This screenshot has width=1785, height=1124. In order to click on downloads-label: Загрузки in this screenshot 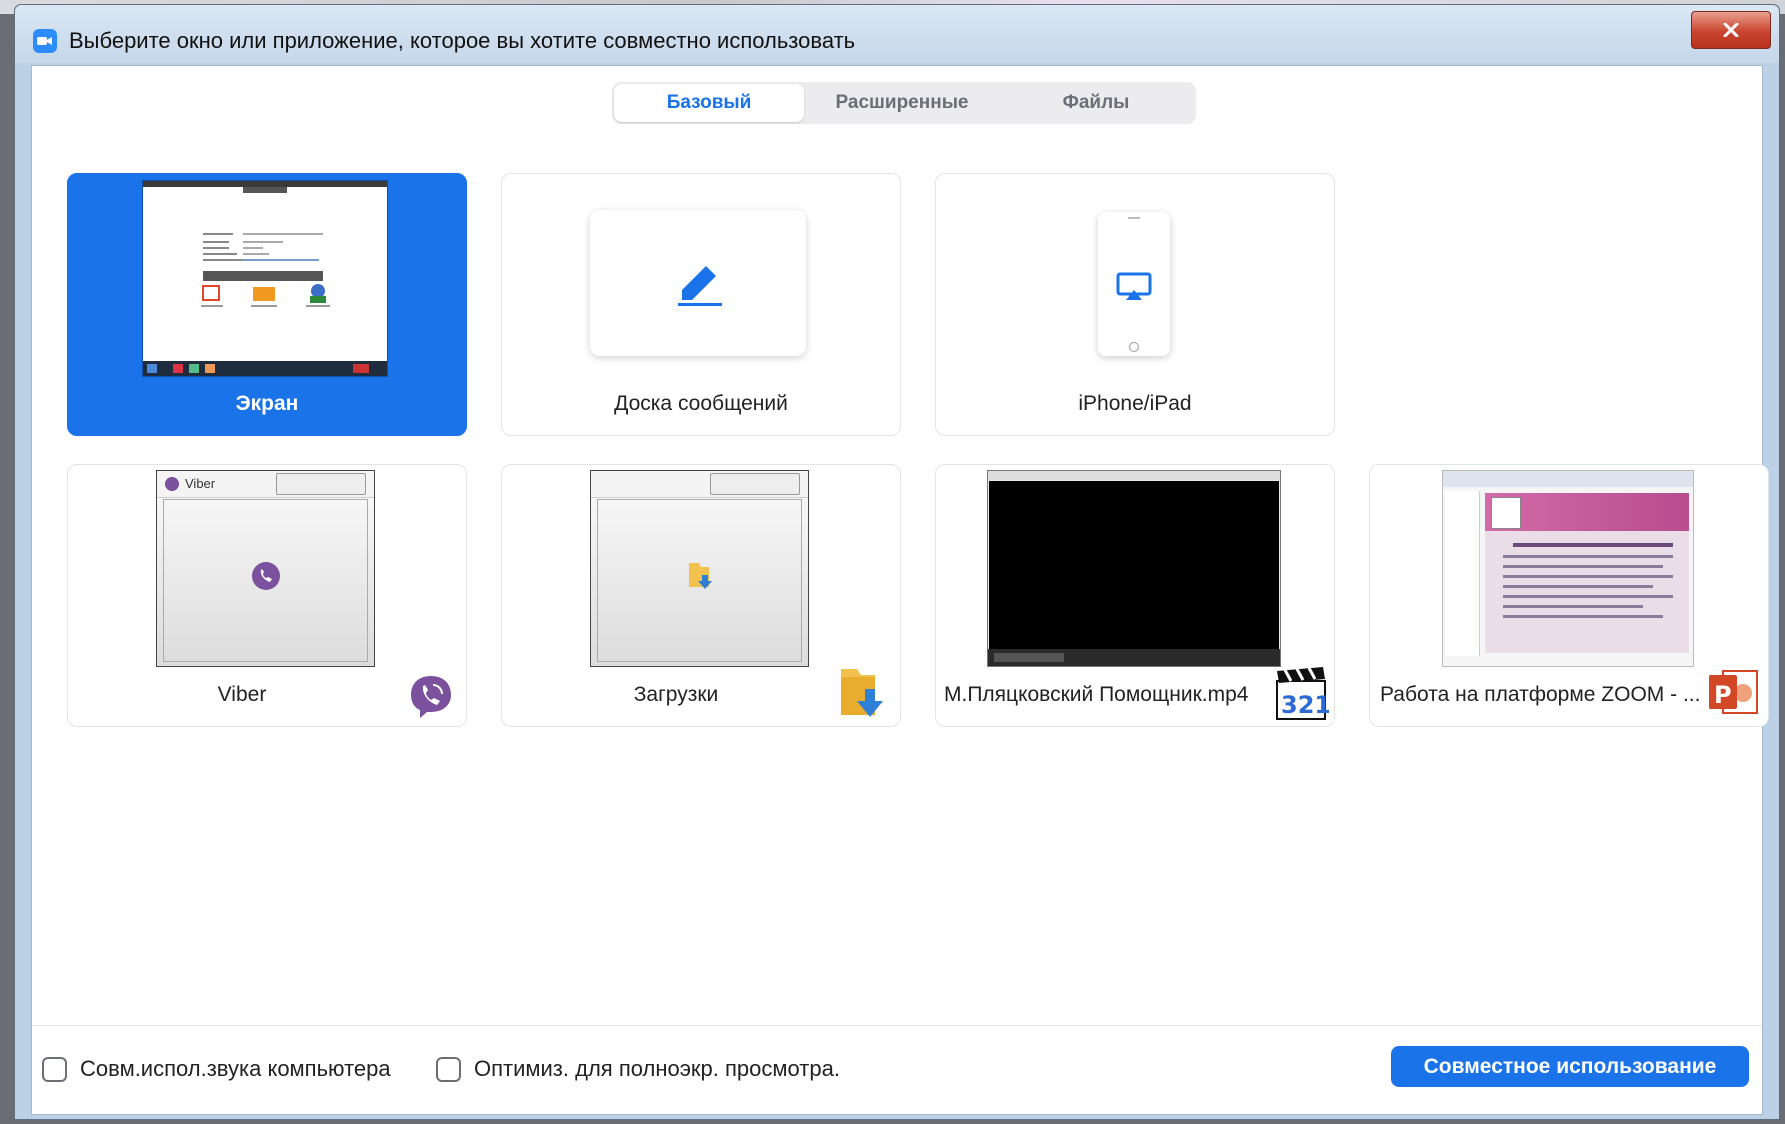, I will do `click(676, 694)`.